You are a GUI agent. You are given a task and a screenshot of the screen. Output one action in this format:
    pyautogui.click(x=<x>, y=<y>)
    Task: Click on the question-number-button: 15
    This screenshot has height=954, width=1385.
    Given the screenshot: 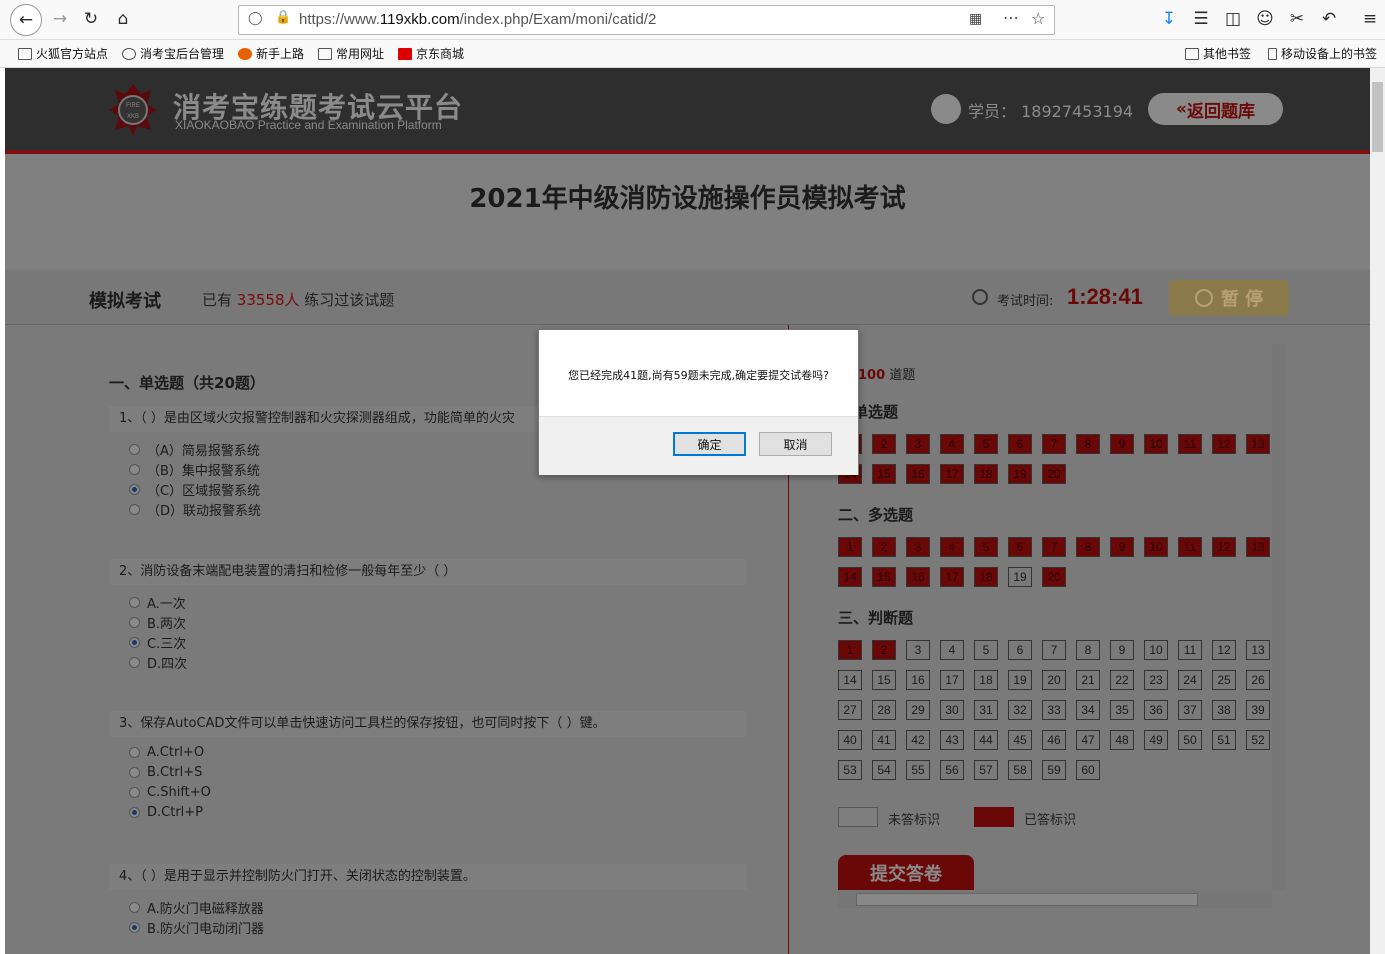 What is the action you would take?
    pyautogui.click(x=884, y=577)
    